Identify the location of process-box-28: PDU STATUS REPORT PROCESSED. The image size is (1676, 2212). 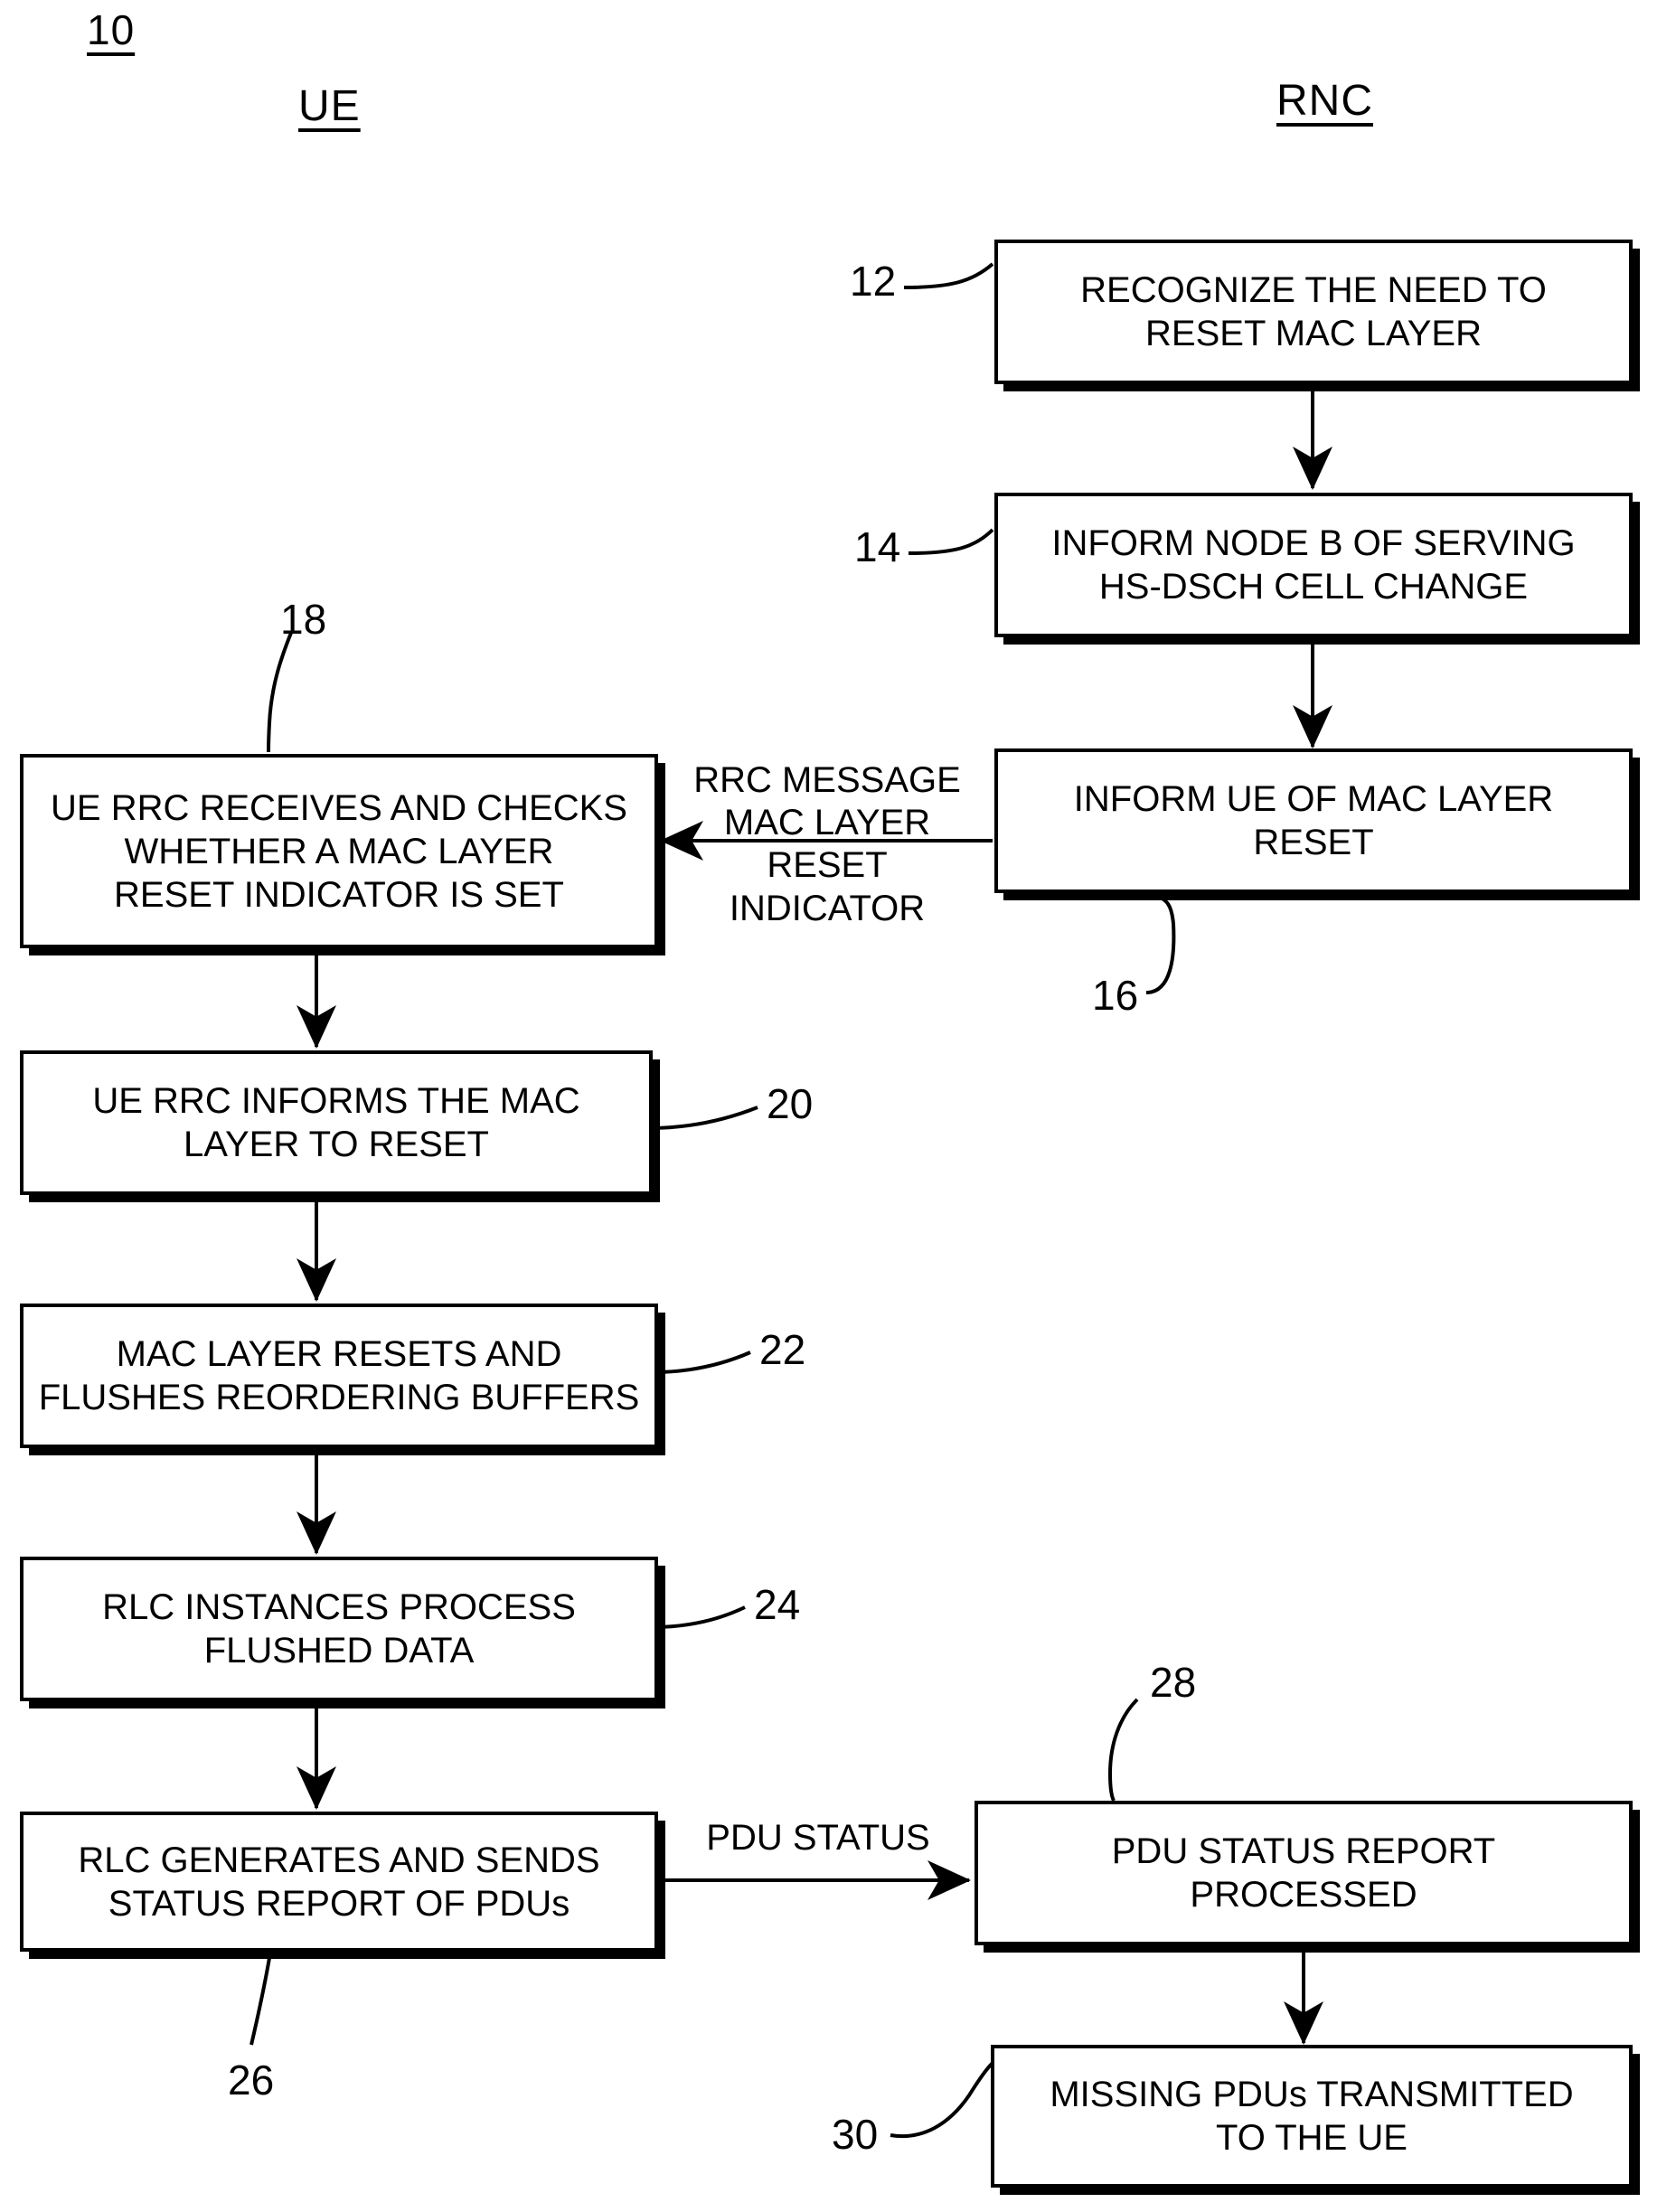
(1304, 1873).